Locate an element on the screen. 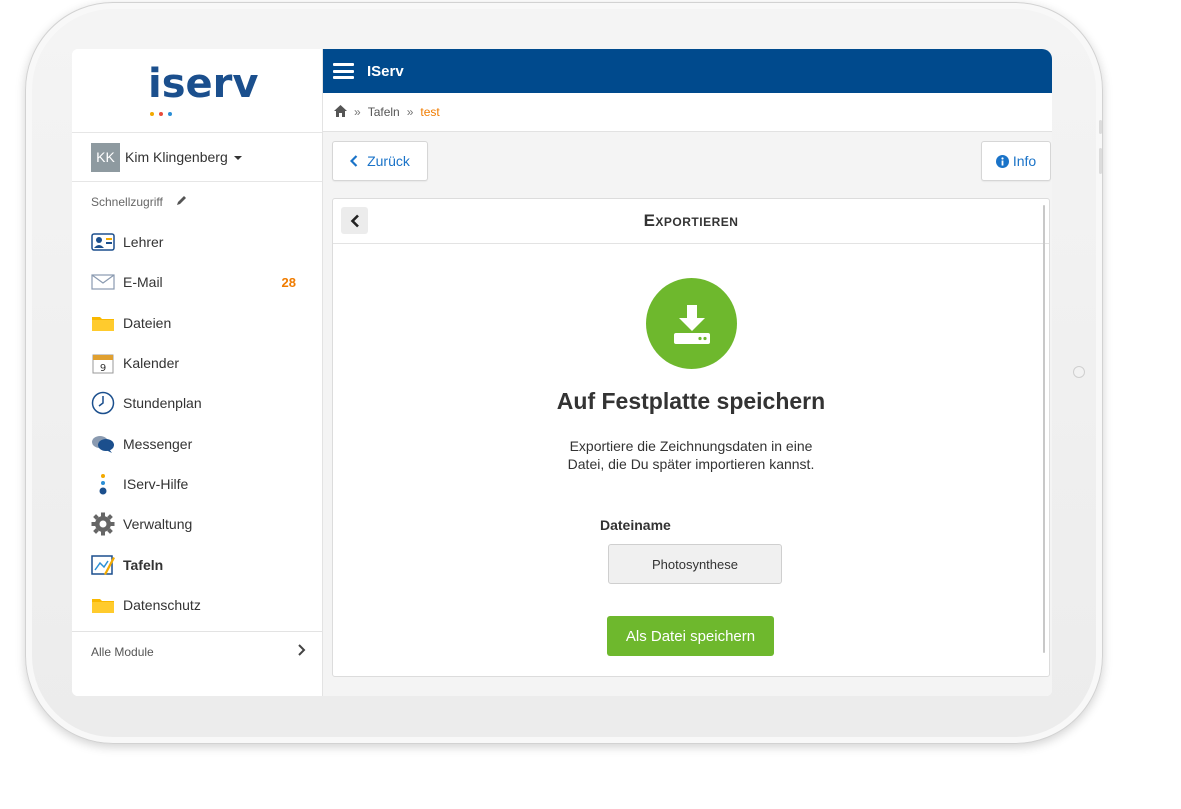  app-title: IServ is located at coordinates (385, 71).